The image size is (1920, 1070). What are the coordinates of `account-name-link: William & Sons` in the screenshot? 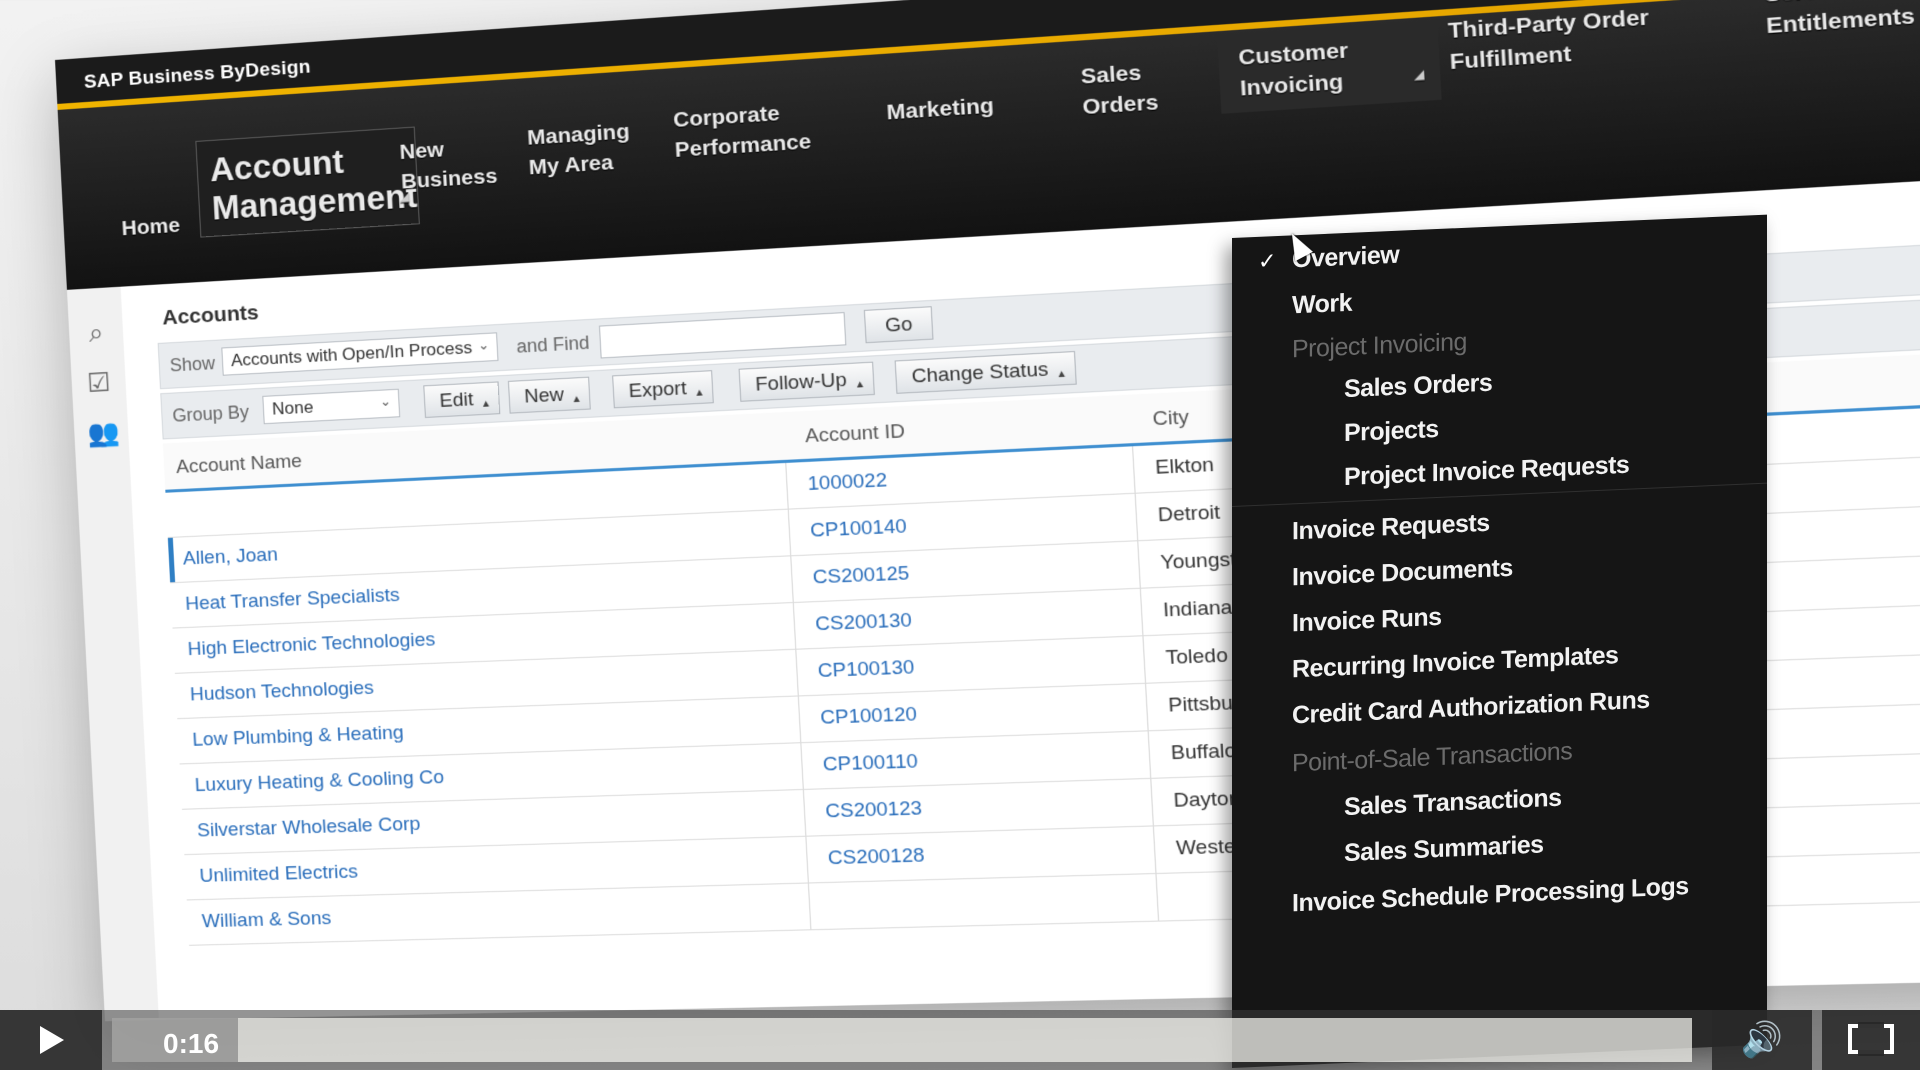 It's located at (266, 921).